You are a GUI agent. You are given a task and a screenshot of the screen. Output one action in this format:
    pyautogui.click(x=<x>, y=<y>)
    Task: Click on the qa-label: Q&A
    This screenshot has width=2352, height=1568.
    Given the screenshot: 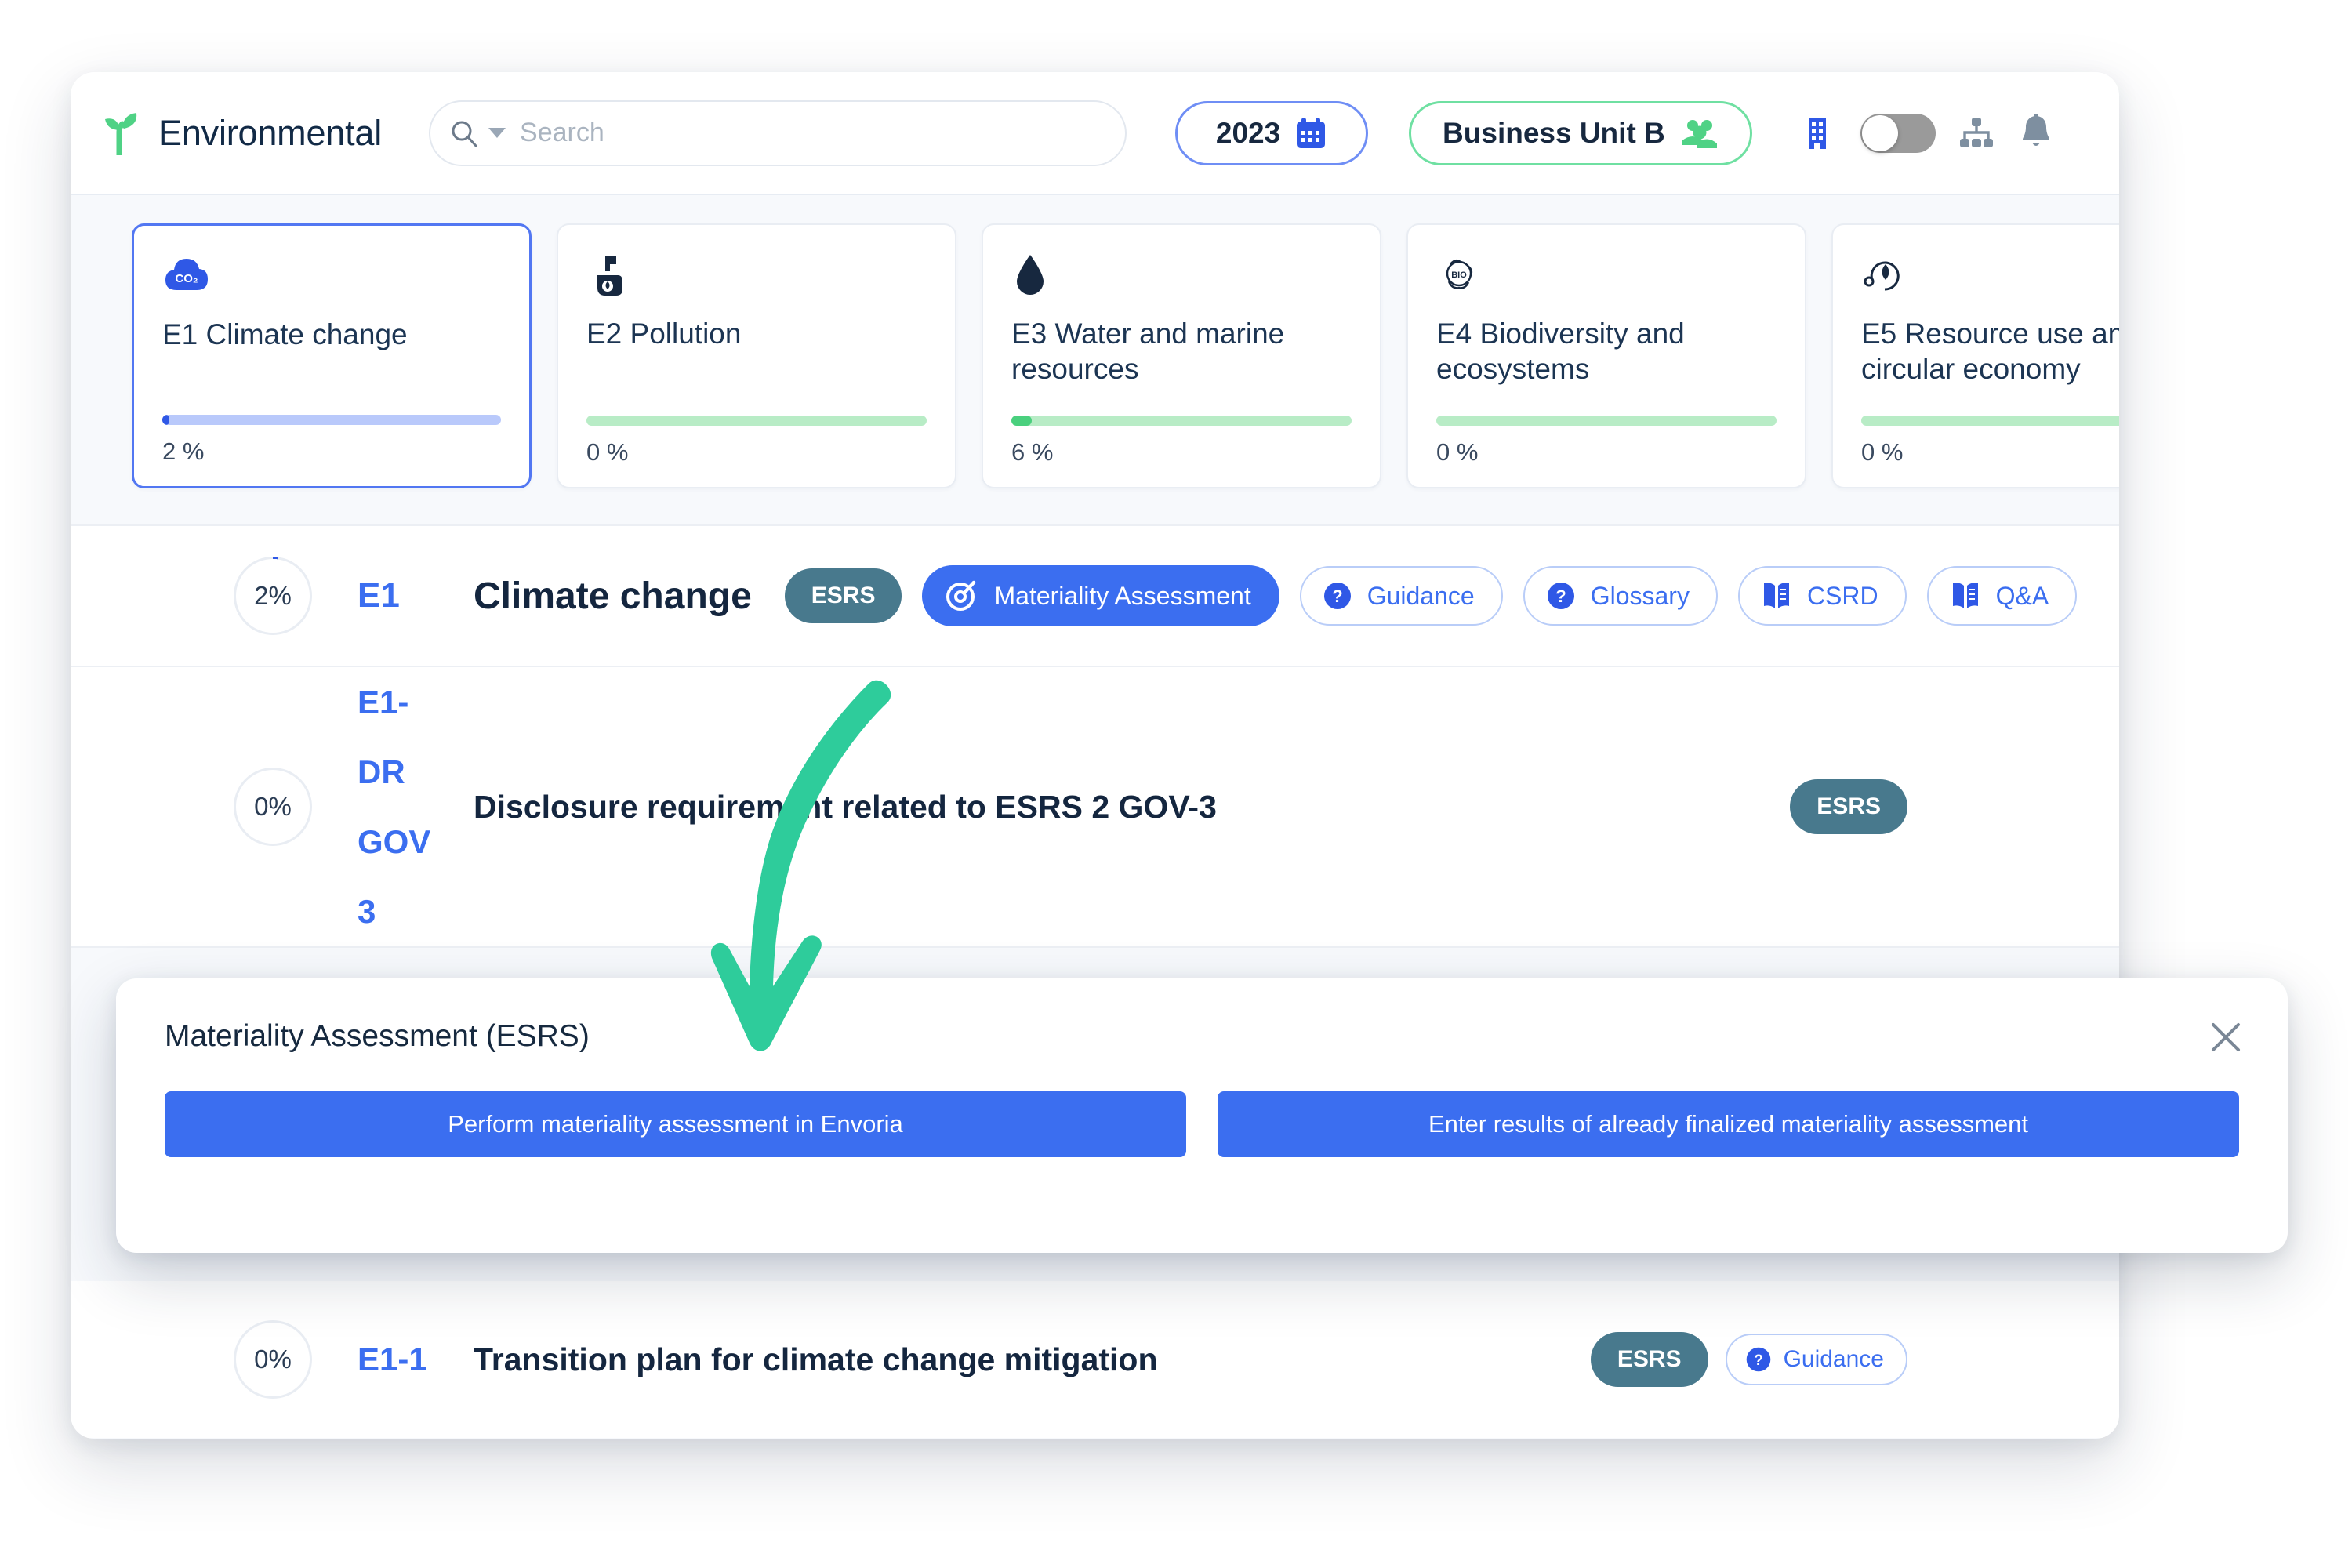 What is the action you would take?
    pyautogui.click(x=2022, y=595)
    